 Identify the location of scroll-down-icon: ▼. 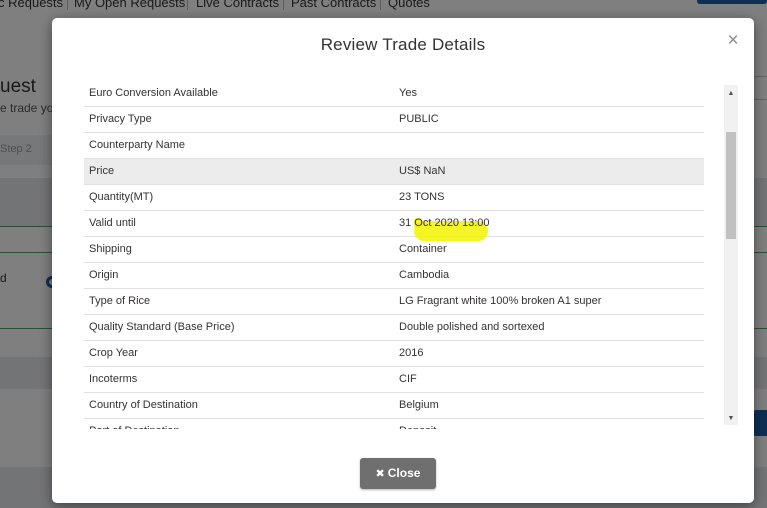
(731, 419).